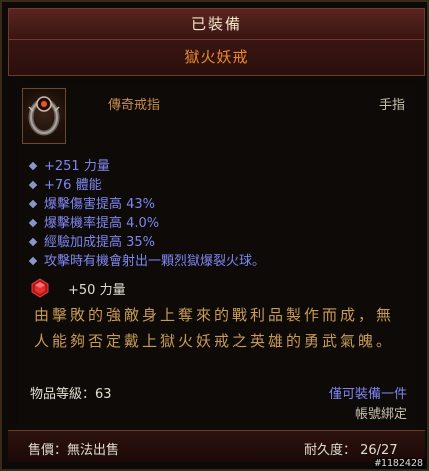  I want to click on tooltip-header: 已裝備 獄火妖戒, so click(216, 42).